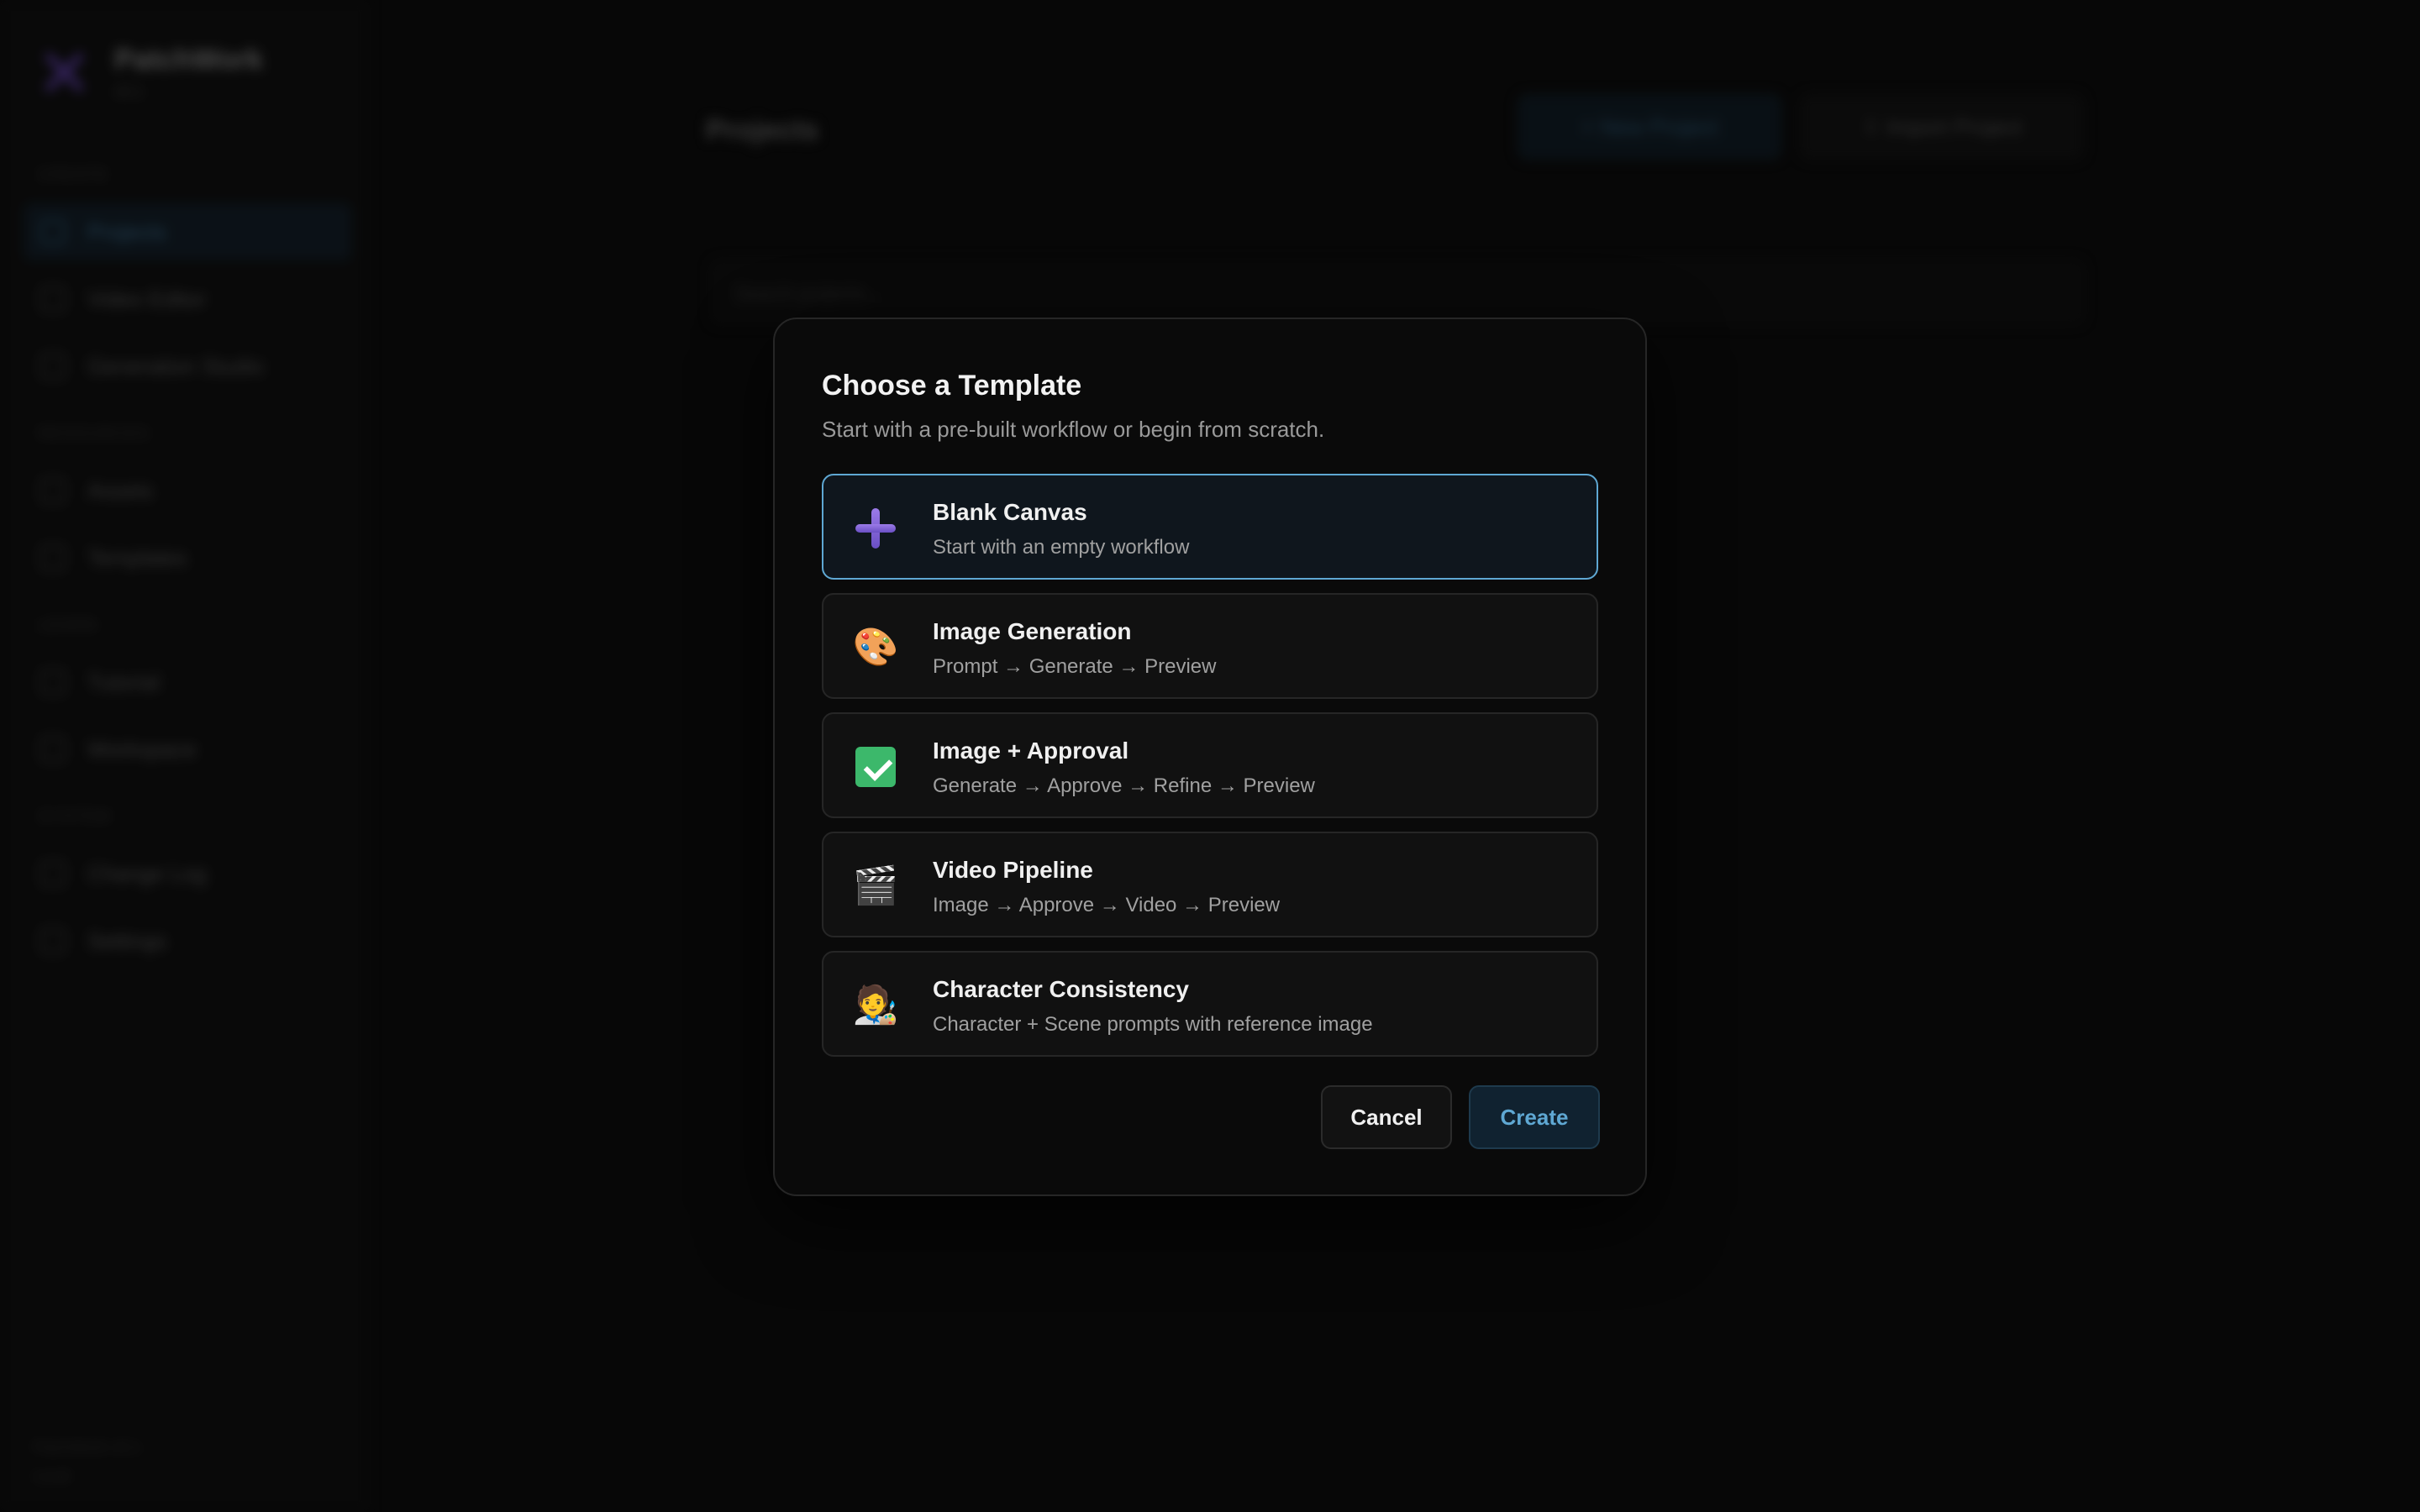  I want to click on template-name: Video Pipeline, so click(1013, 870).